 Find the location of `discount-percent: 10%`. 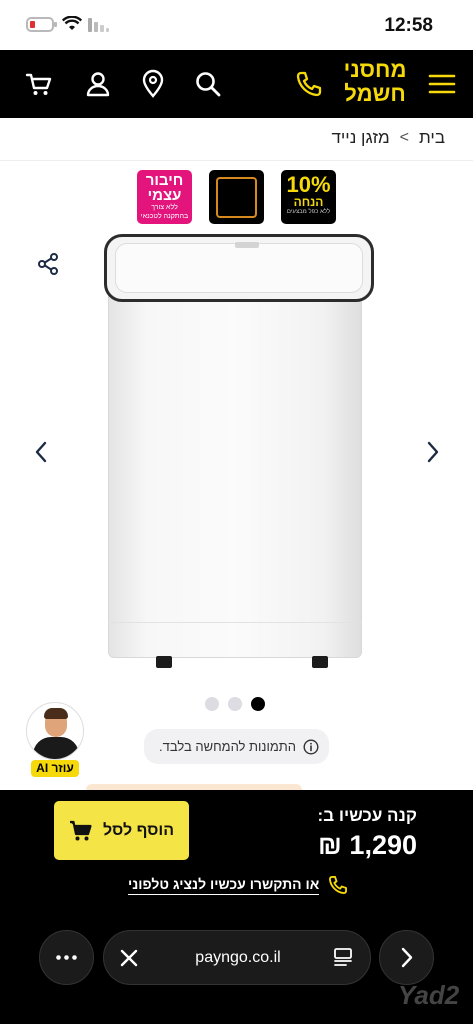

discount-percent: 10% is located at coordinates (308, 184).